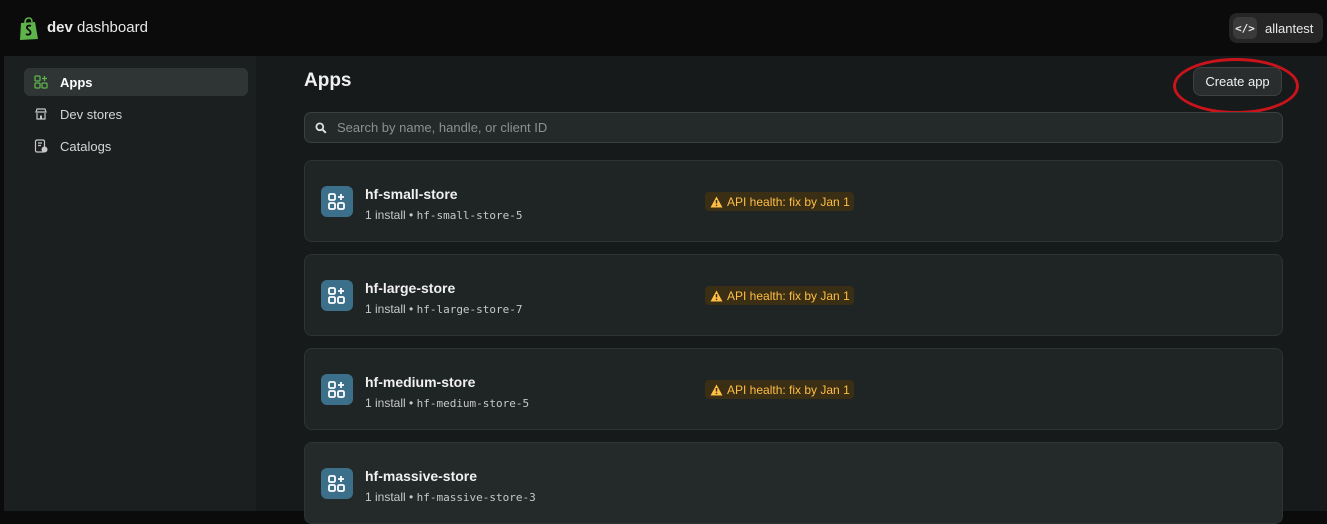 The height and width of the screenshot is (524, 1327). I want to click on app-name: hf-massive-store, so click(421, 476).